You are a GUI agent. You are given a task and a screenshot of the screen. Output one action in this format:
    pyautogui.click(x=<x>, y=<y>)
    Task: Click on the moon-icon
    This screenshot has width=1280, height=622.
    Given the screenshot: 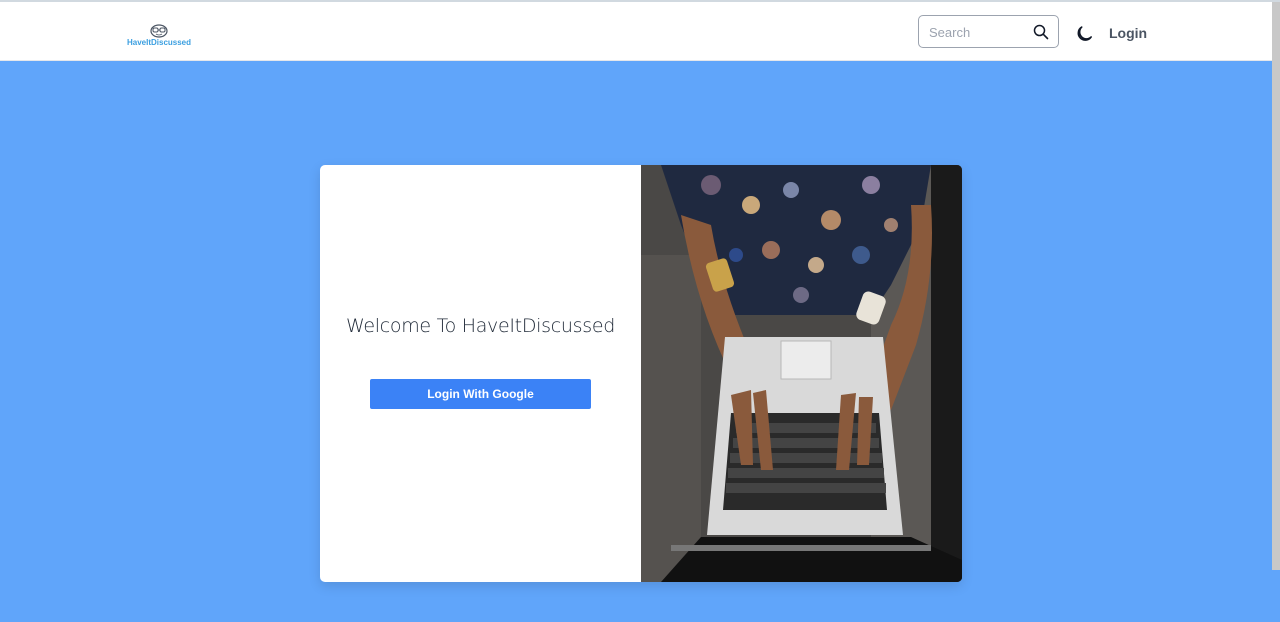 What is the action you would take?
    pyautogui.click(x=1085, y=33)
    